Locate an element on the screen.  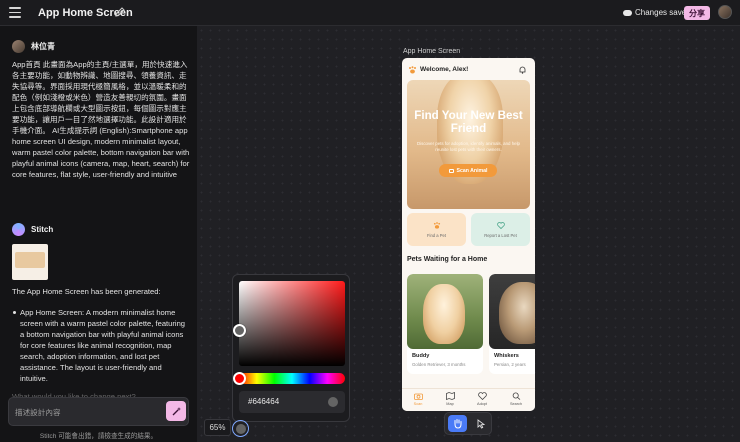
saturation-handle is located at coordinates (239, 330).